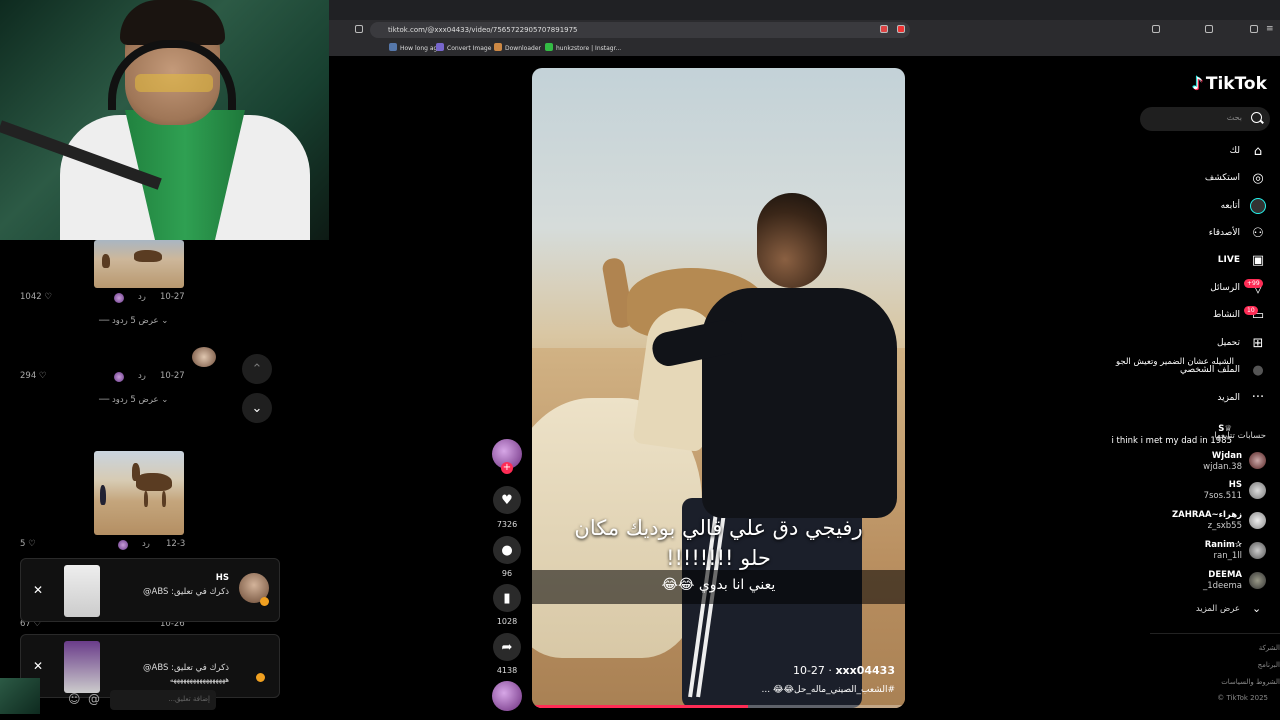 Image resolution: width=1280 pixels, height=720 pixels. Describe the element at coordinates (1225, 288) in the screenshot. I see `nav-messages: الرسائل` at that location.